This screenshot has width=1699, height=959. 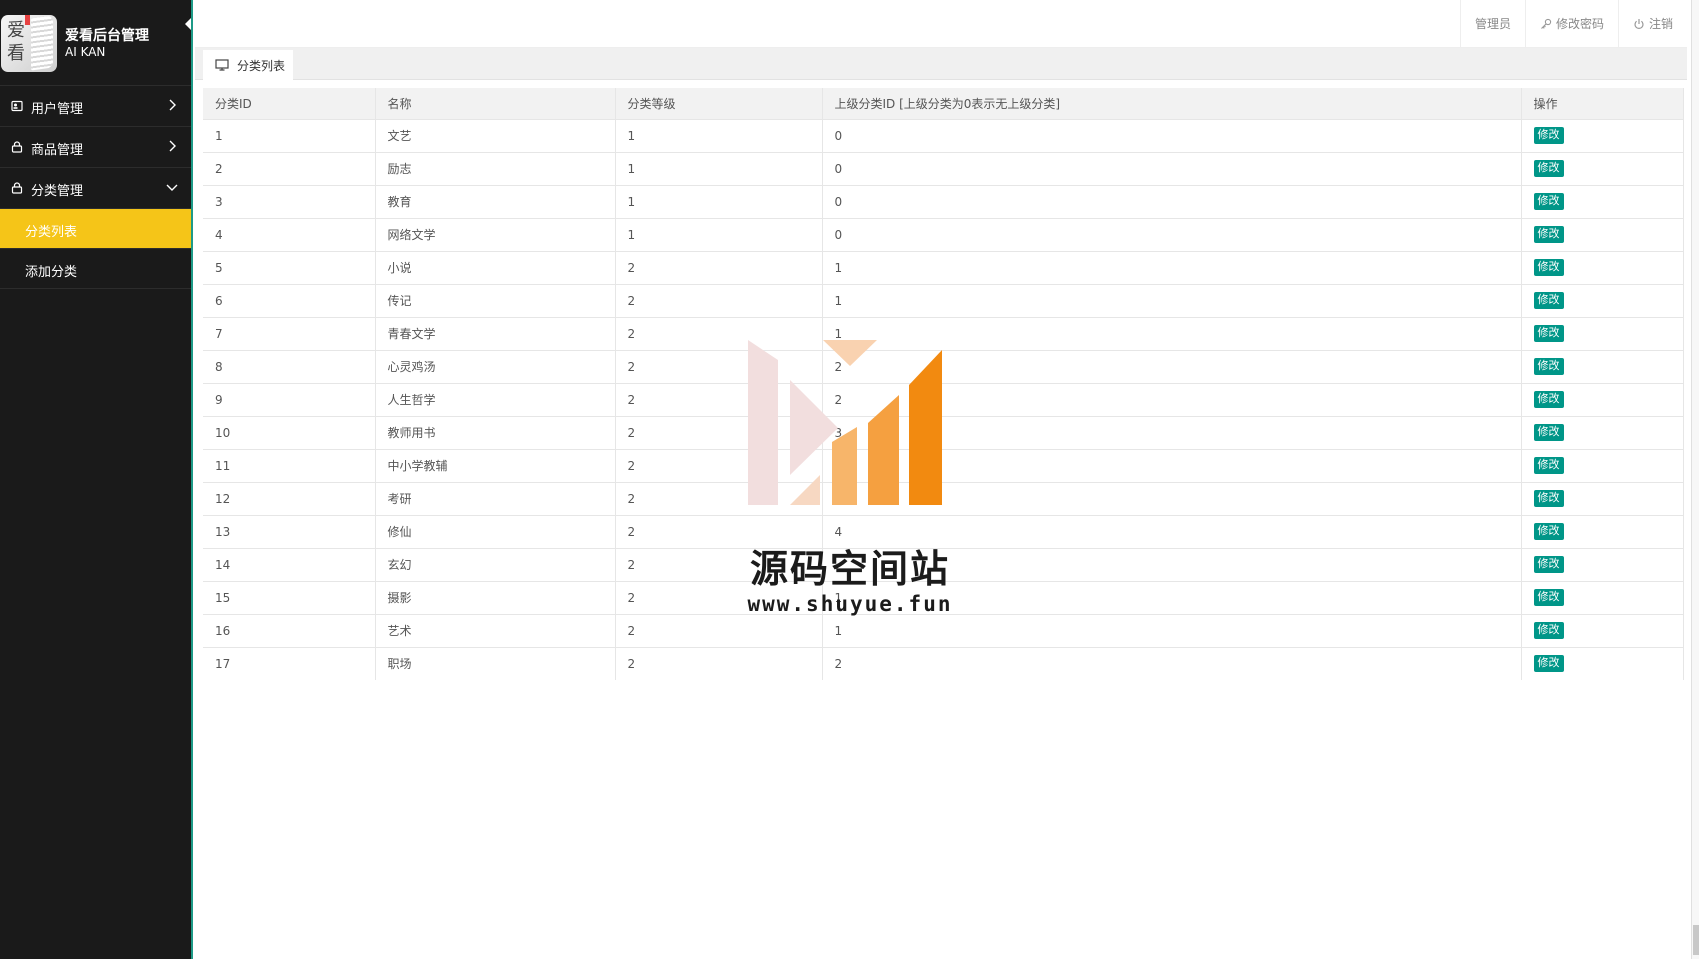 I want to click on header-actions: 管理员 修改密码 注销, so click(x=1573, y=23).